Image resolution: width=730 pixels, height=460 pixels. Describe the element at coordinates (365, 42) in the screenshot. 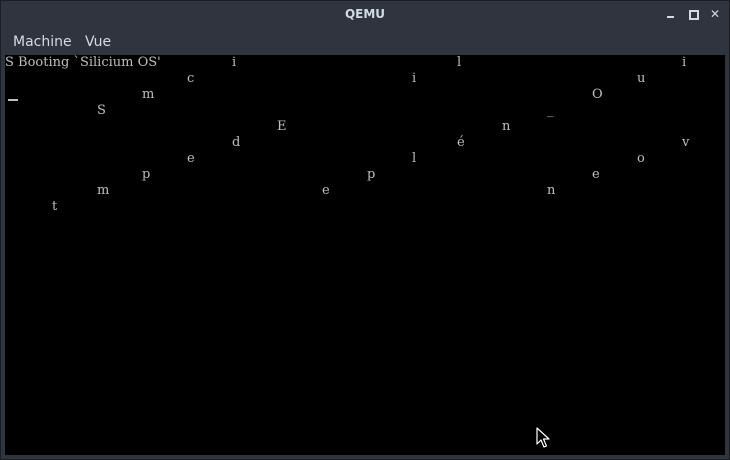

I see `menu-bar: Machine Vue` at that location.